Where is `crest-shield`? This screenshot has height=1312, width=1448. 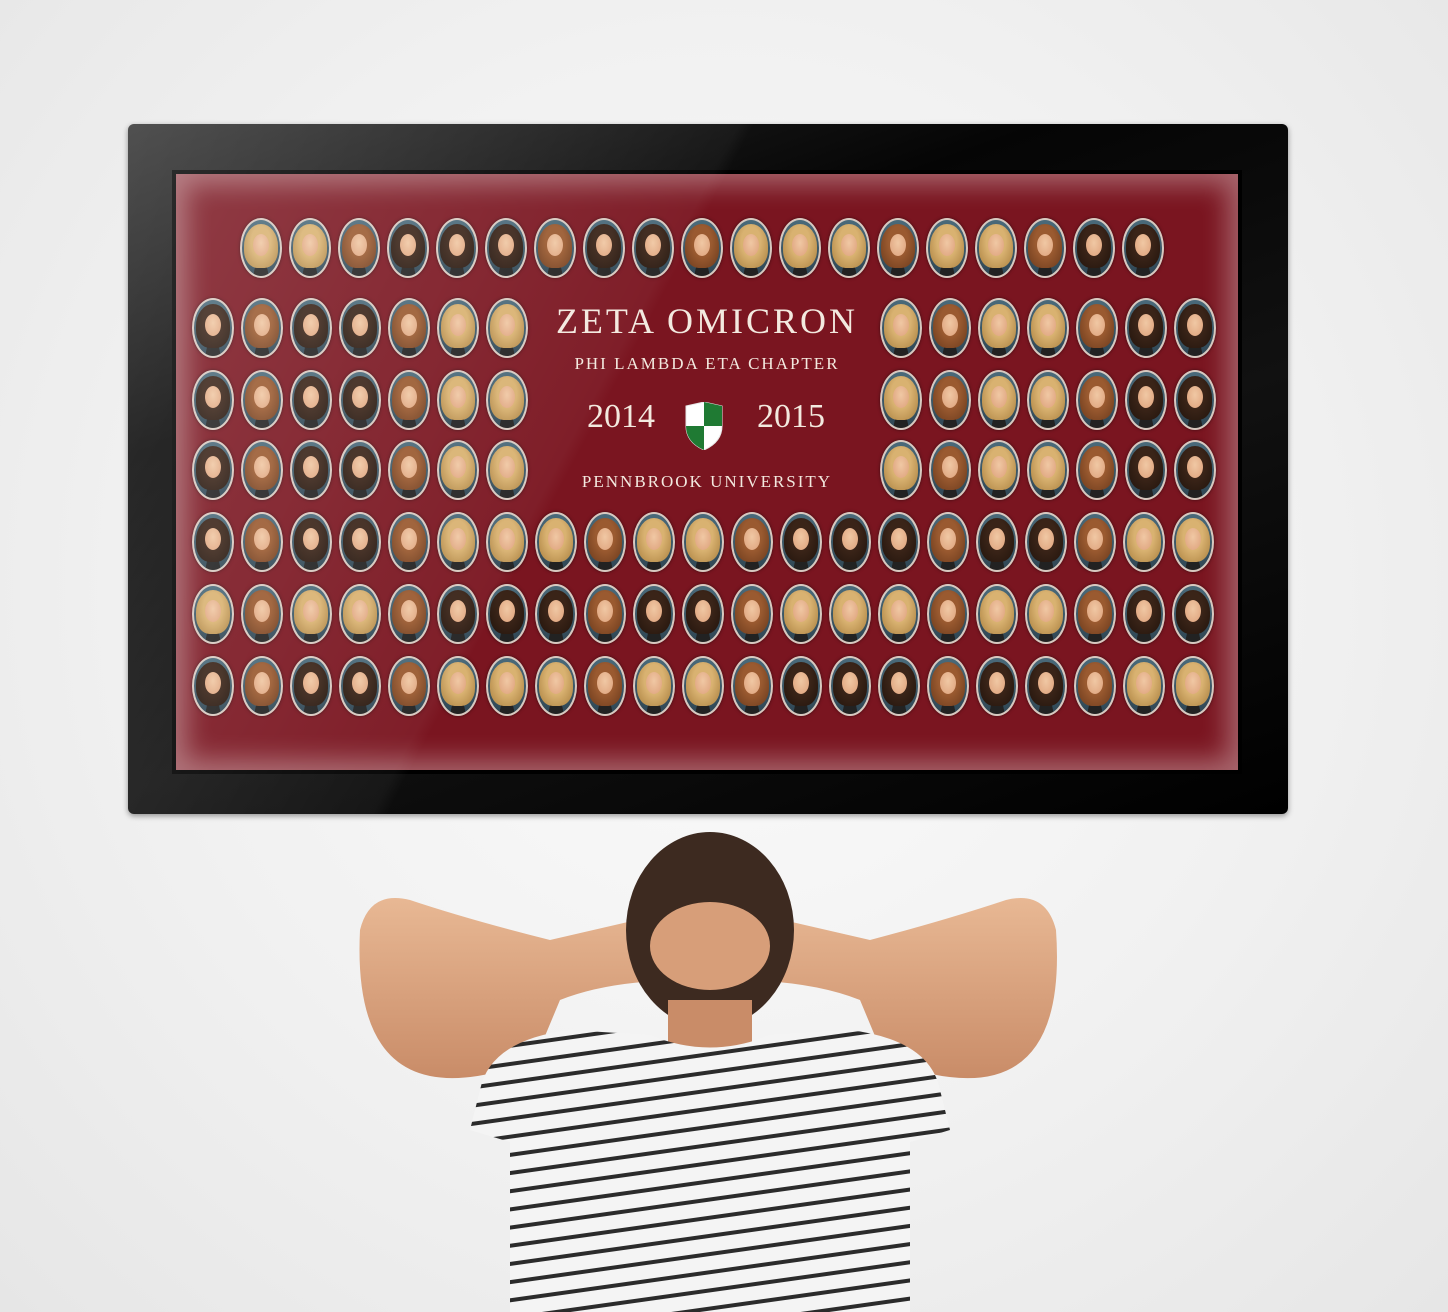
crest-shield is located at coordinates (704, 426).